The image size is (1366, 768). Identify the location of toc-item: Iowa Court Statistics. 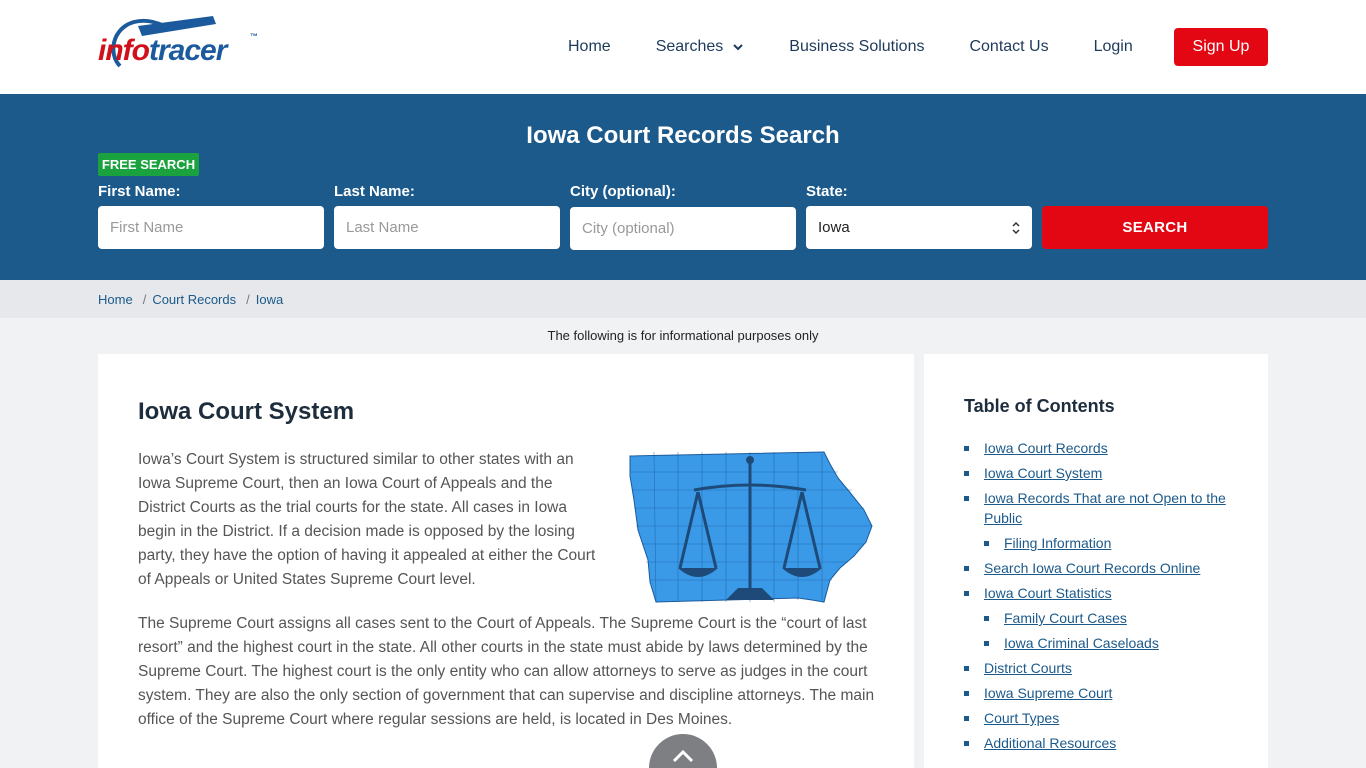
(1104, 593).